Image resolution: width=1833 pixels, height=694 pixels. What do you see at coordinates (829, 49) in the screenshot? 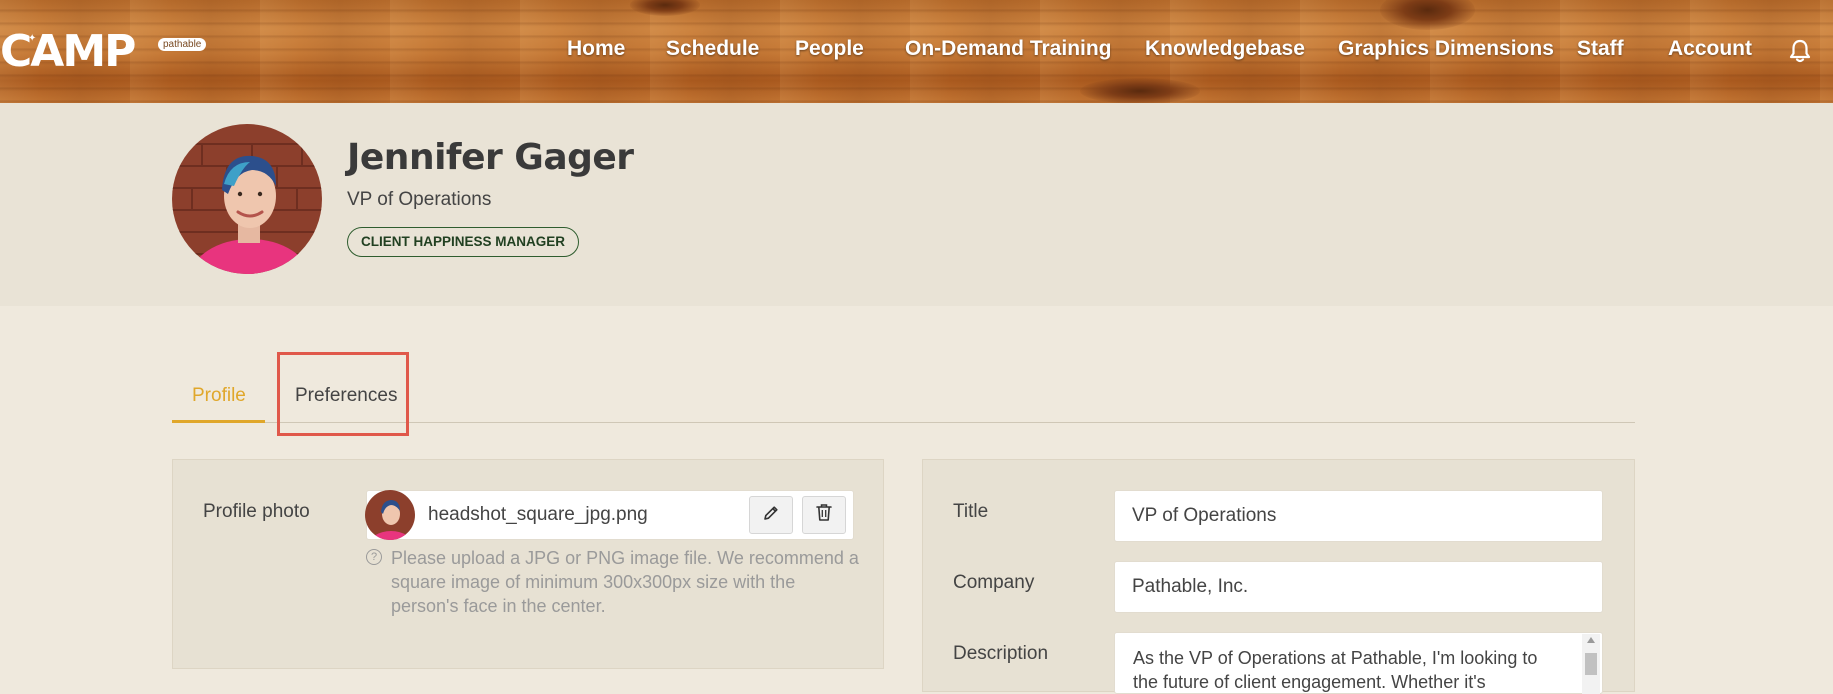
I see `nav-people: People` at bounding box center [829, 49].